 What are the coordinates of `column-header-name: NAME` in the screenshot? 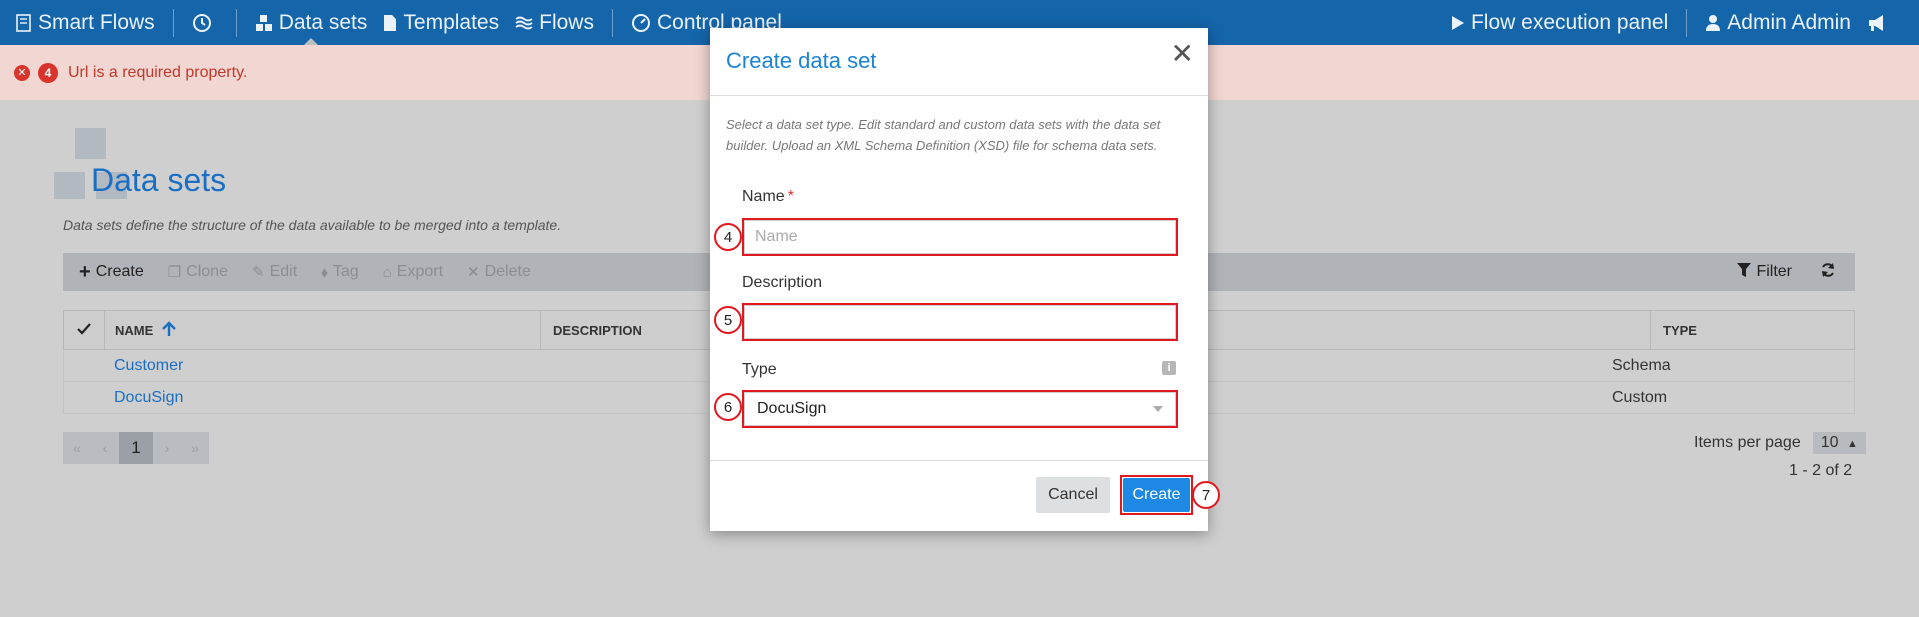 It's located at (322, 330).